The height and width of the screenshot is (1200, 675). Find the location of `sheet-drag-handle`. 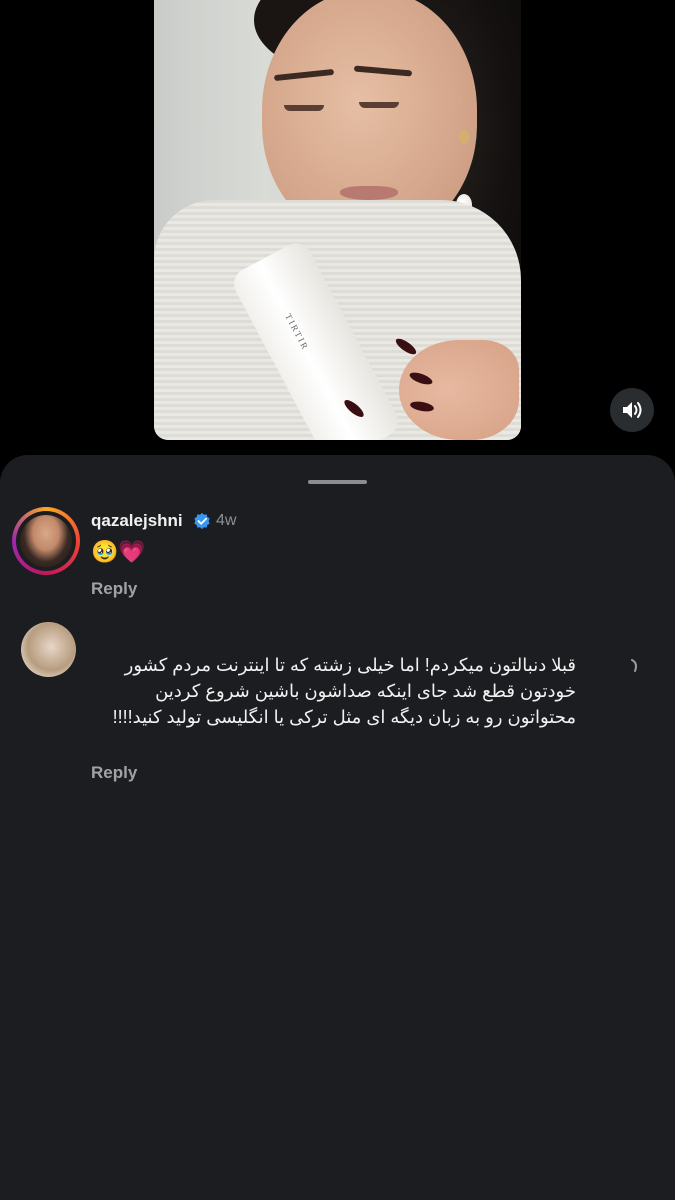

sheet-drag-handle is located at coordinates (337, 482).